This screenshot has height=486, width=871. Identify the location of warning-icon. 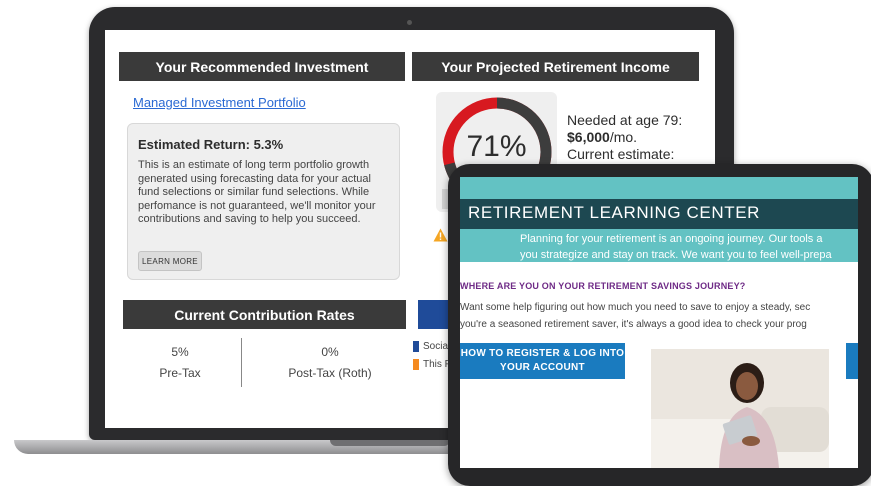
(440, 235).